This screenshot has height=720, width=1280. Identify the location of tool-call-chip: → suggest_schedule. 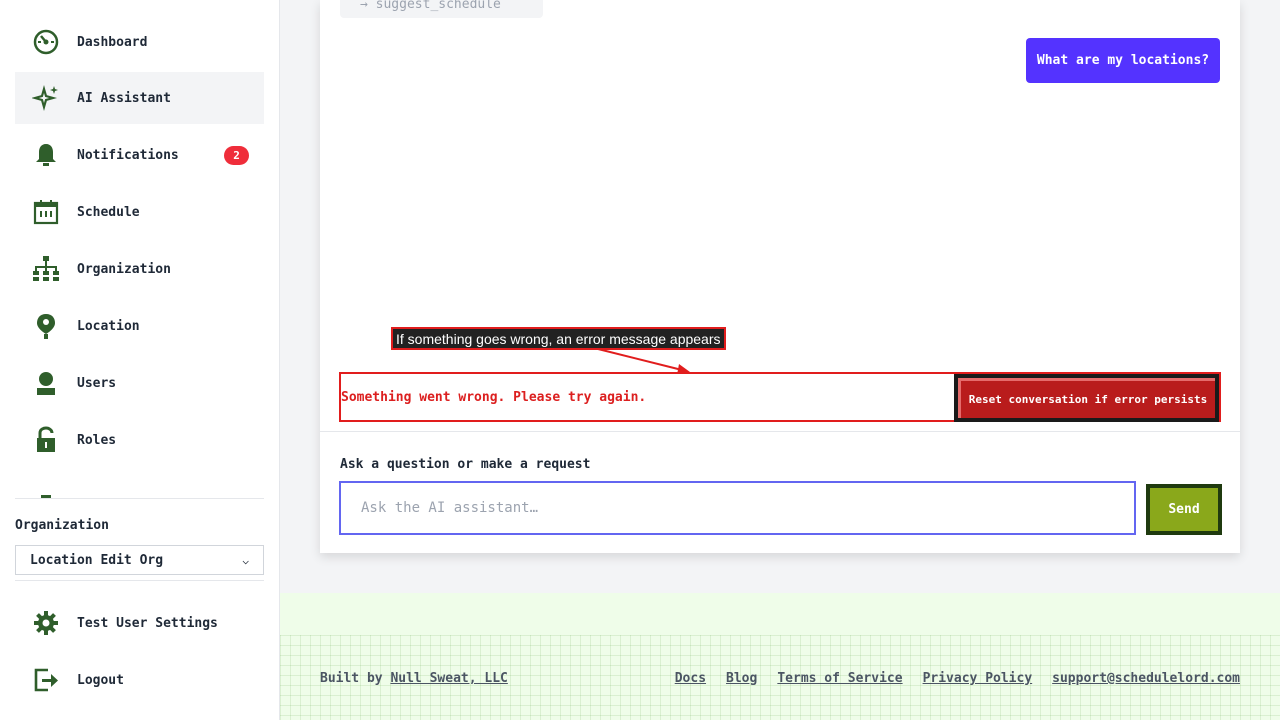
(441, 9).